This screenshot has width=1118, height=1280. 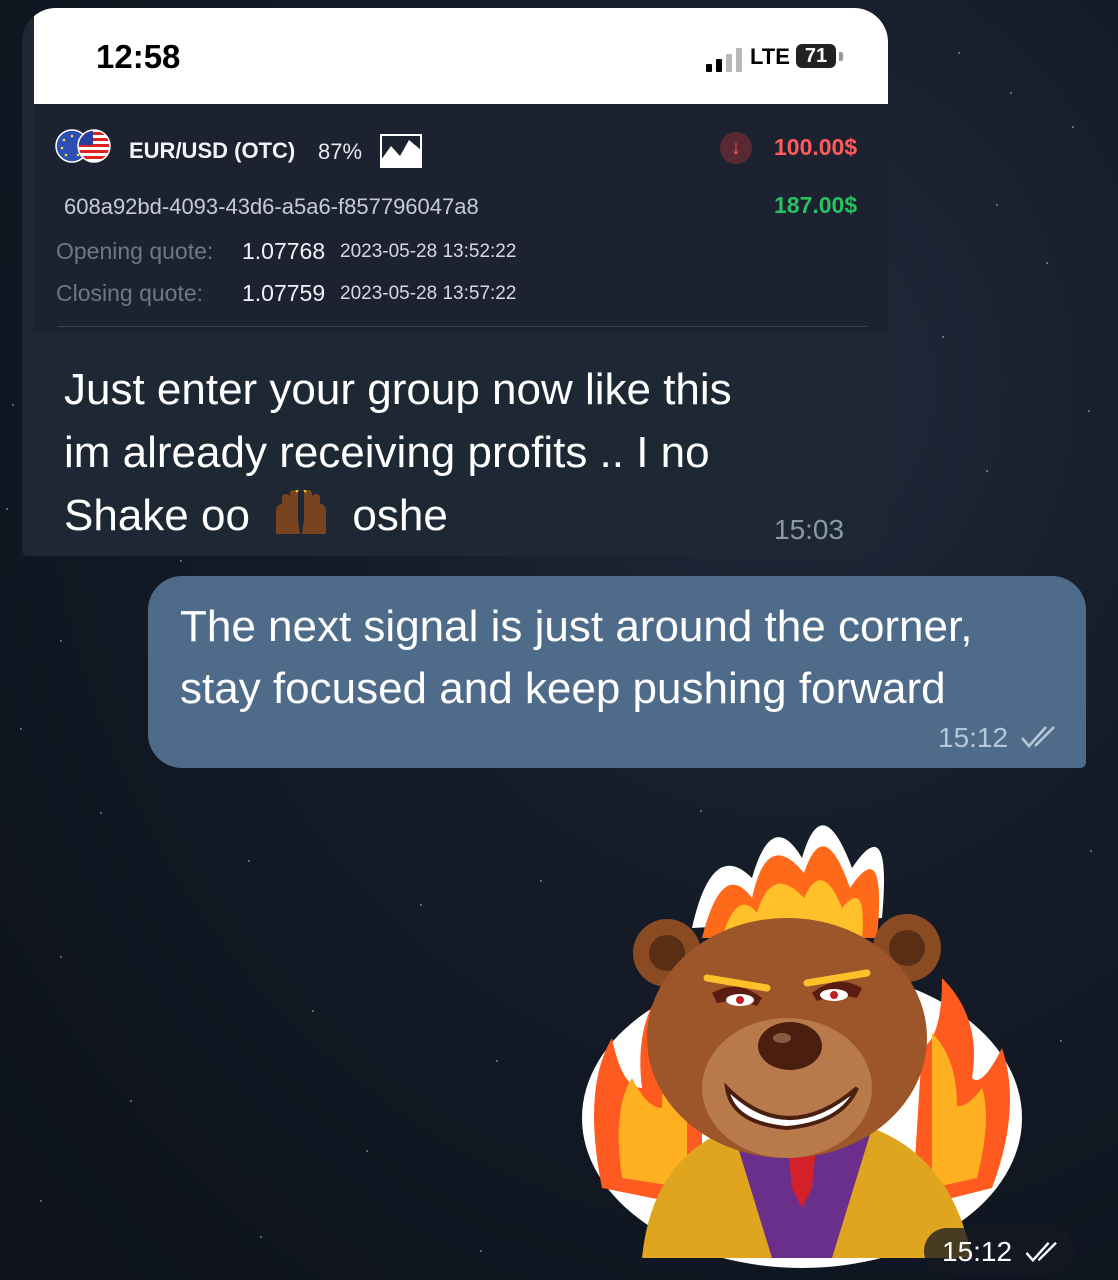 I want to click on opening-quote-label: Opening quote:, so click(x=135, y=251).